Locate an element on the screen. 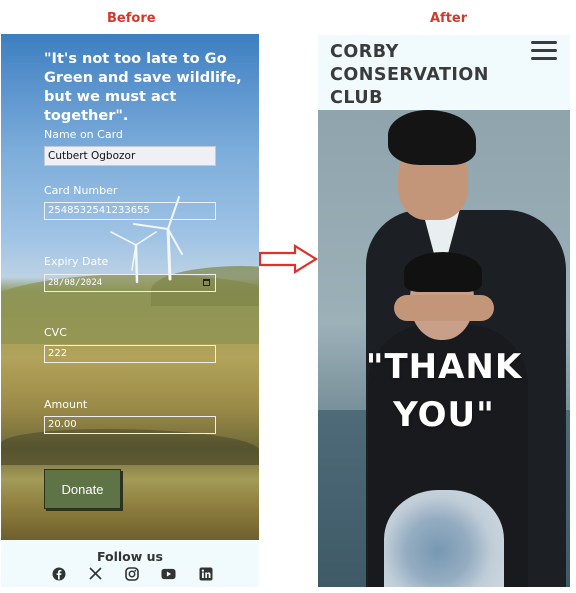 This screenshot has width=576, height=593. right-arrow-icon is located at coordinates (289, 259).